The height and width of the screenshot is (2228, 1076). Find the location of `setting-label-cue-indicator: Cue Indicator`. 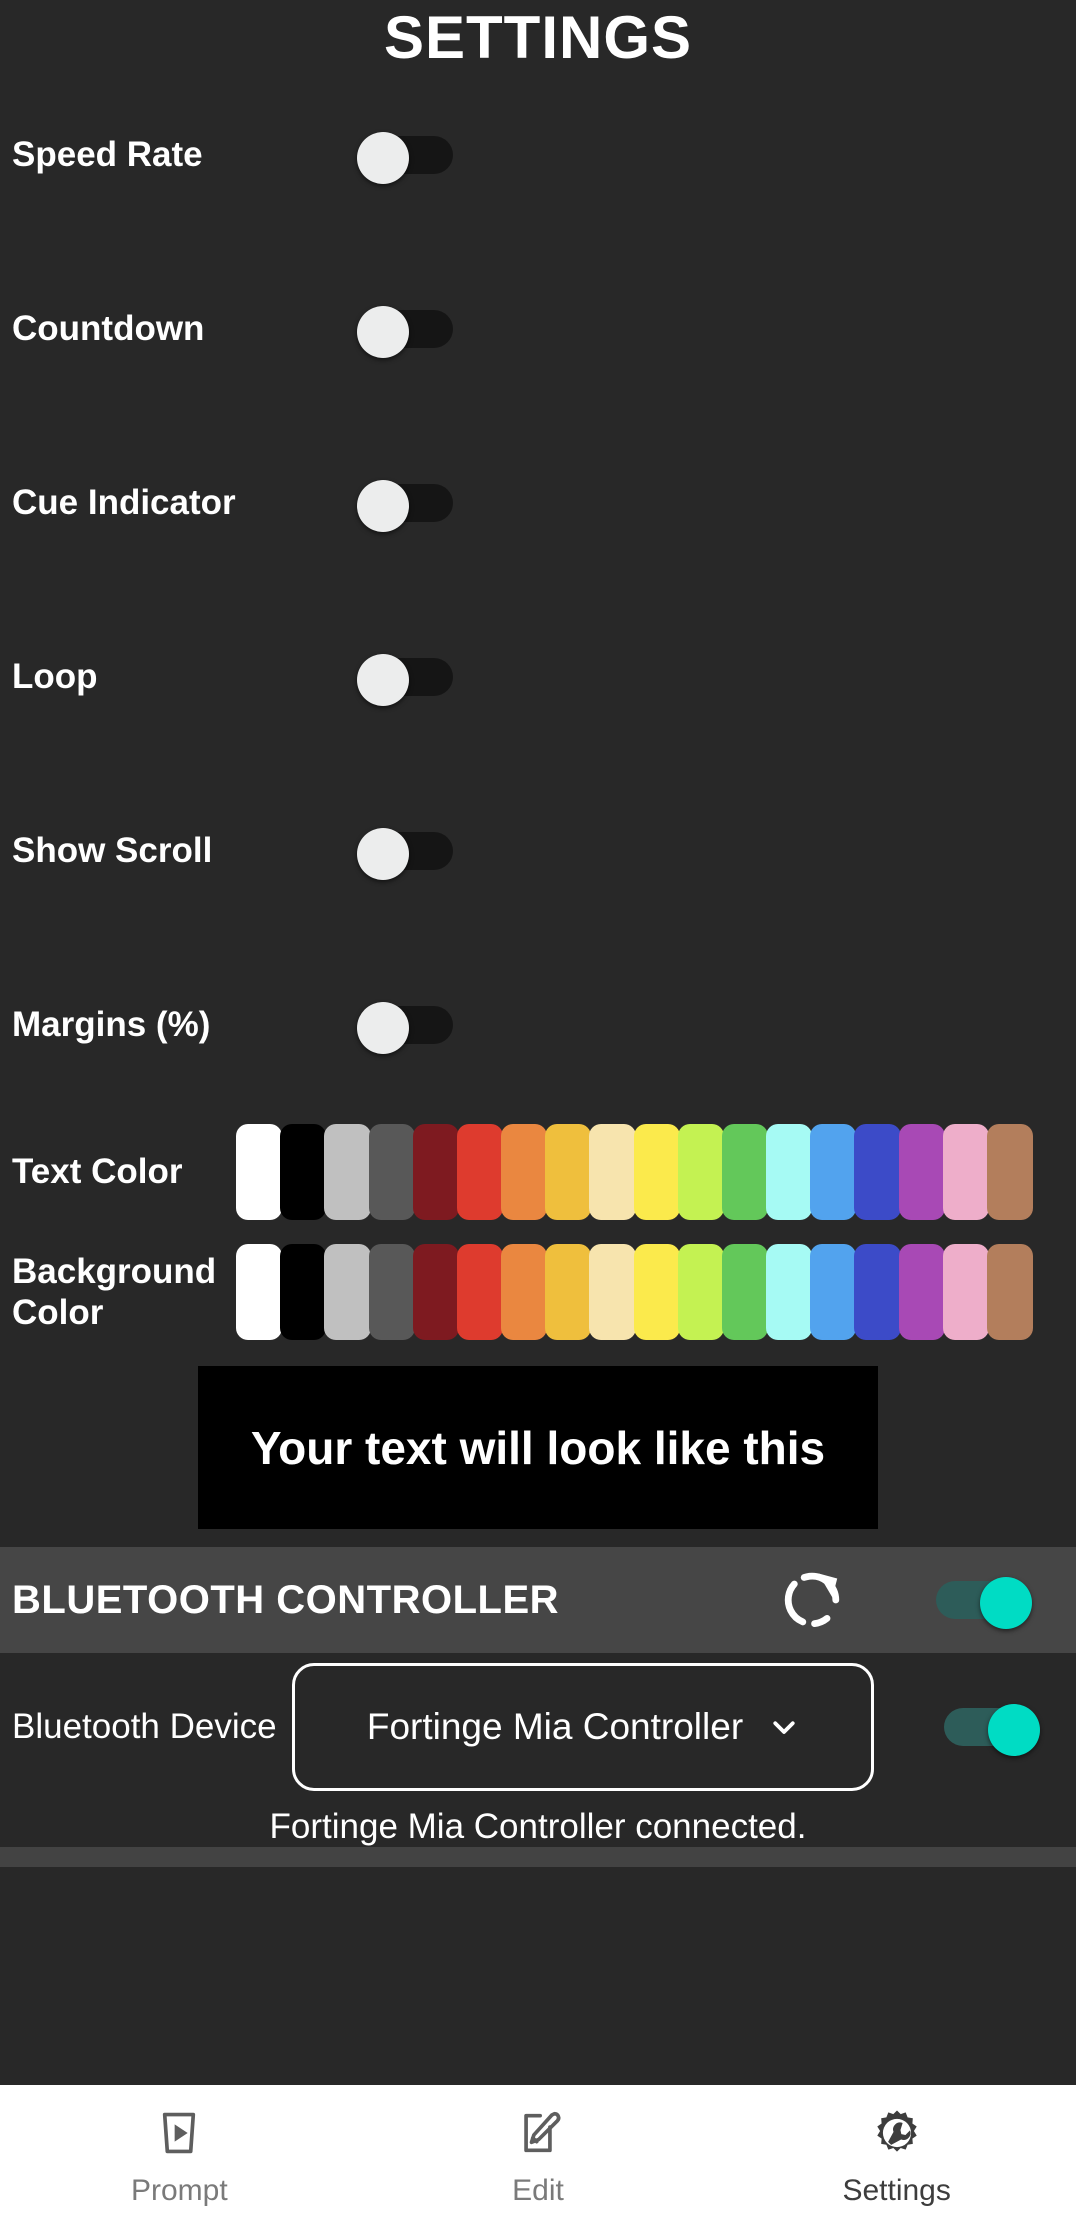

setting-label-cue-indicator: Cue Indicator is located at coordinates (124, 503).